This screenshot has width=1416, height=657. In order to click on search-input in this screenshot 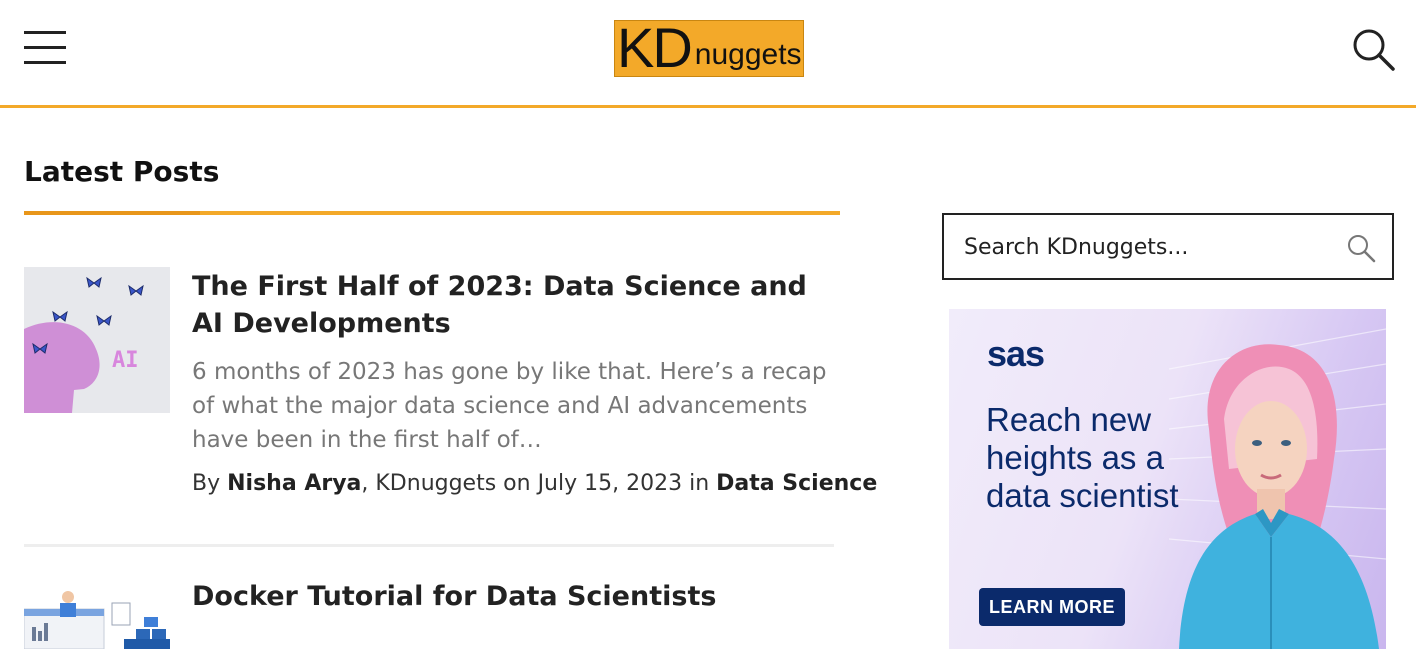, I will do `click(1149, 247)`.